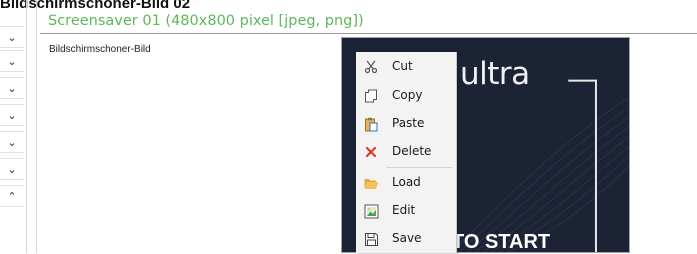 The image size is (697, 254). What do you see at coordinates (95, 6) in the screenshot?
I see `page-title: Bildschirmschoner-Bild 02` at bounding box center [95, 6].